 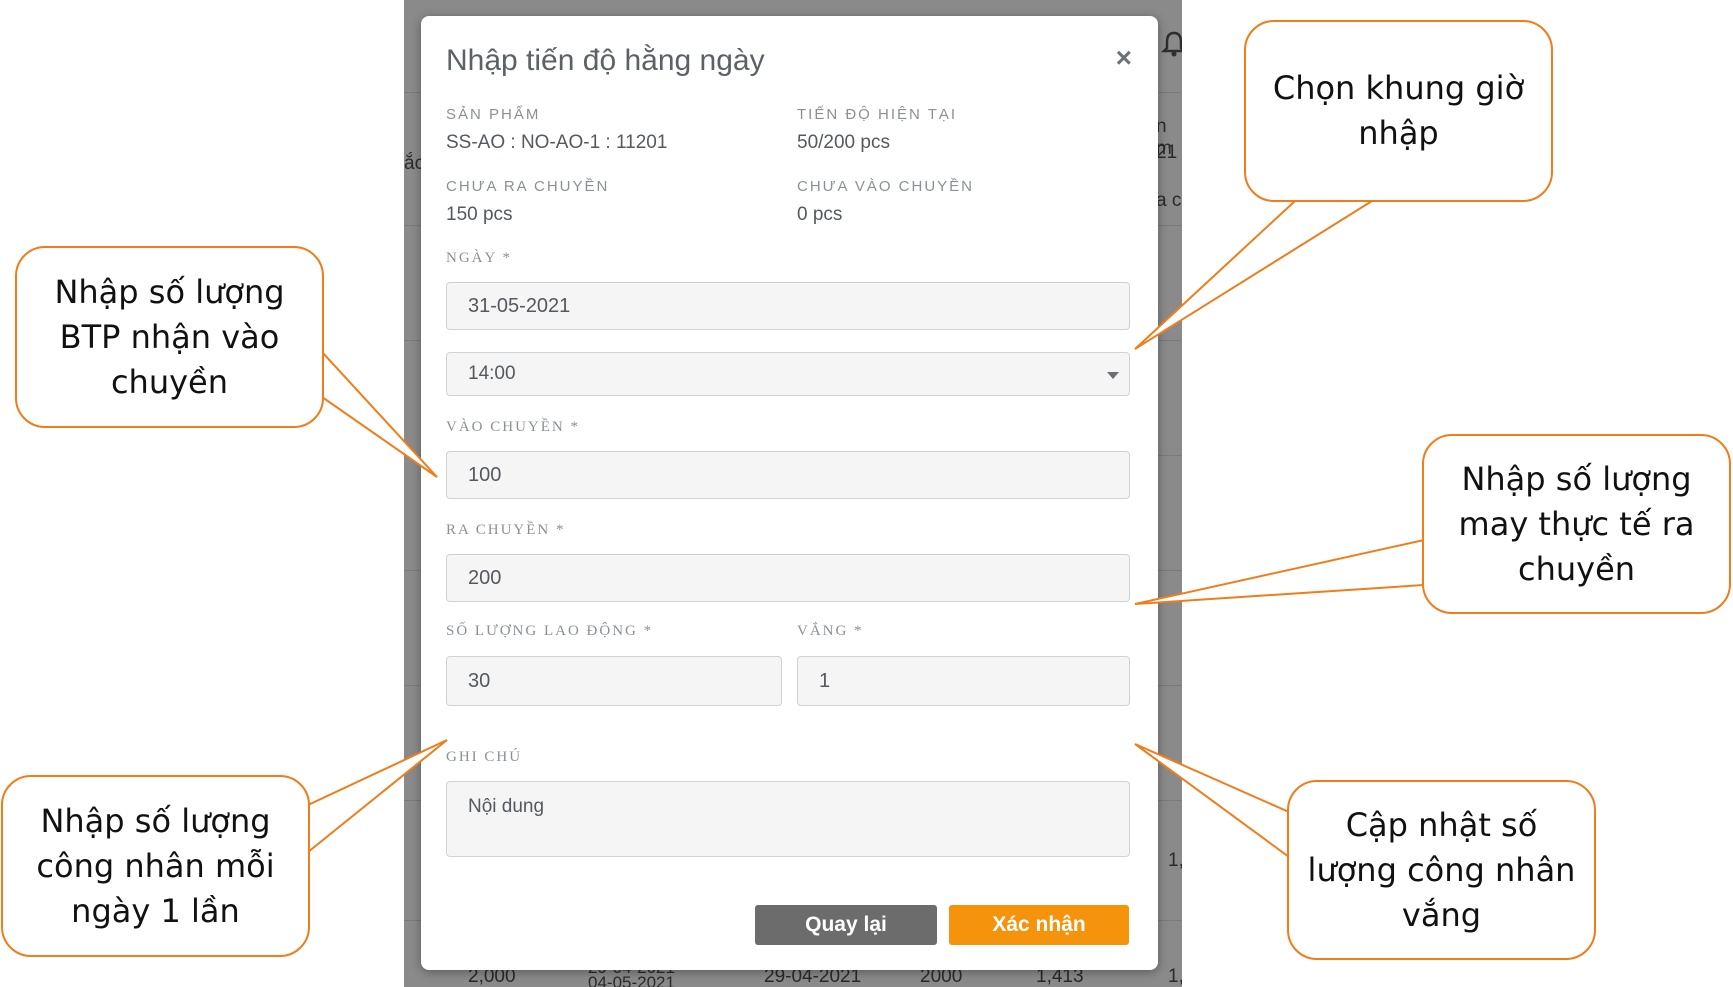 I want to click on callout-out-quantity-text: Nhập số lượng may thực tế ra chuyền, so click(x=1576, y=523).